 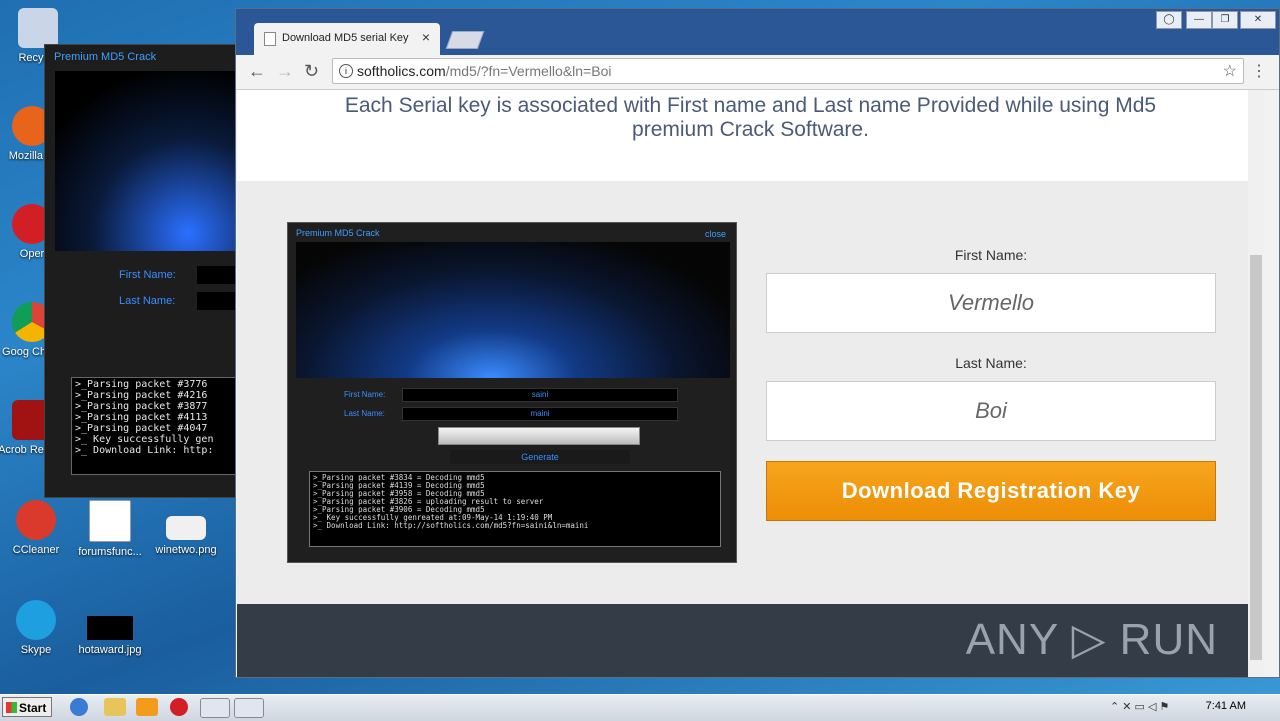 I want to click on screenshot-first-label: First Name:, so click(x=365, y=394).